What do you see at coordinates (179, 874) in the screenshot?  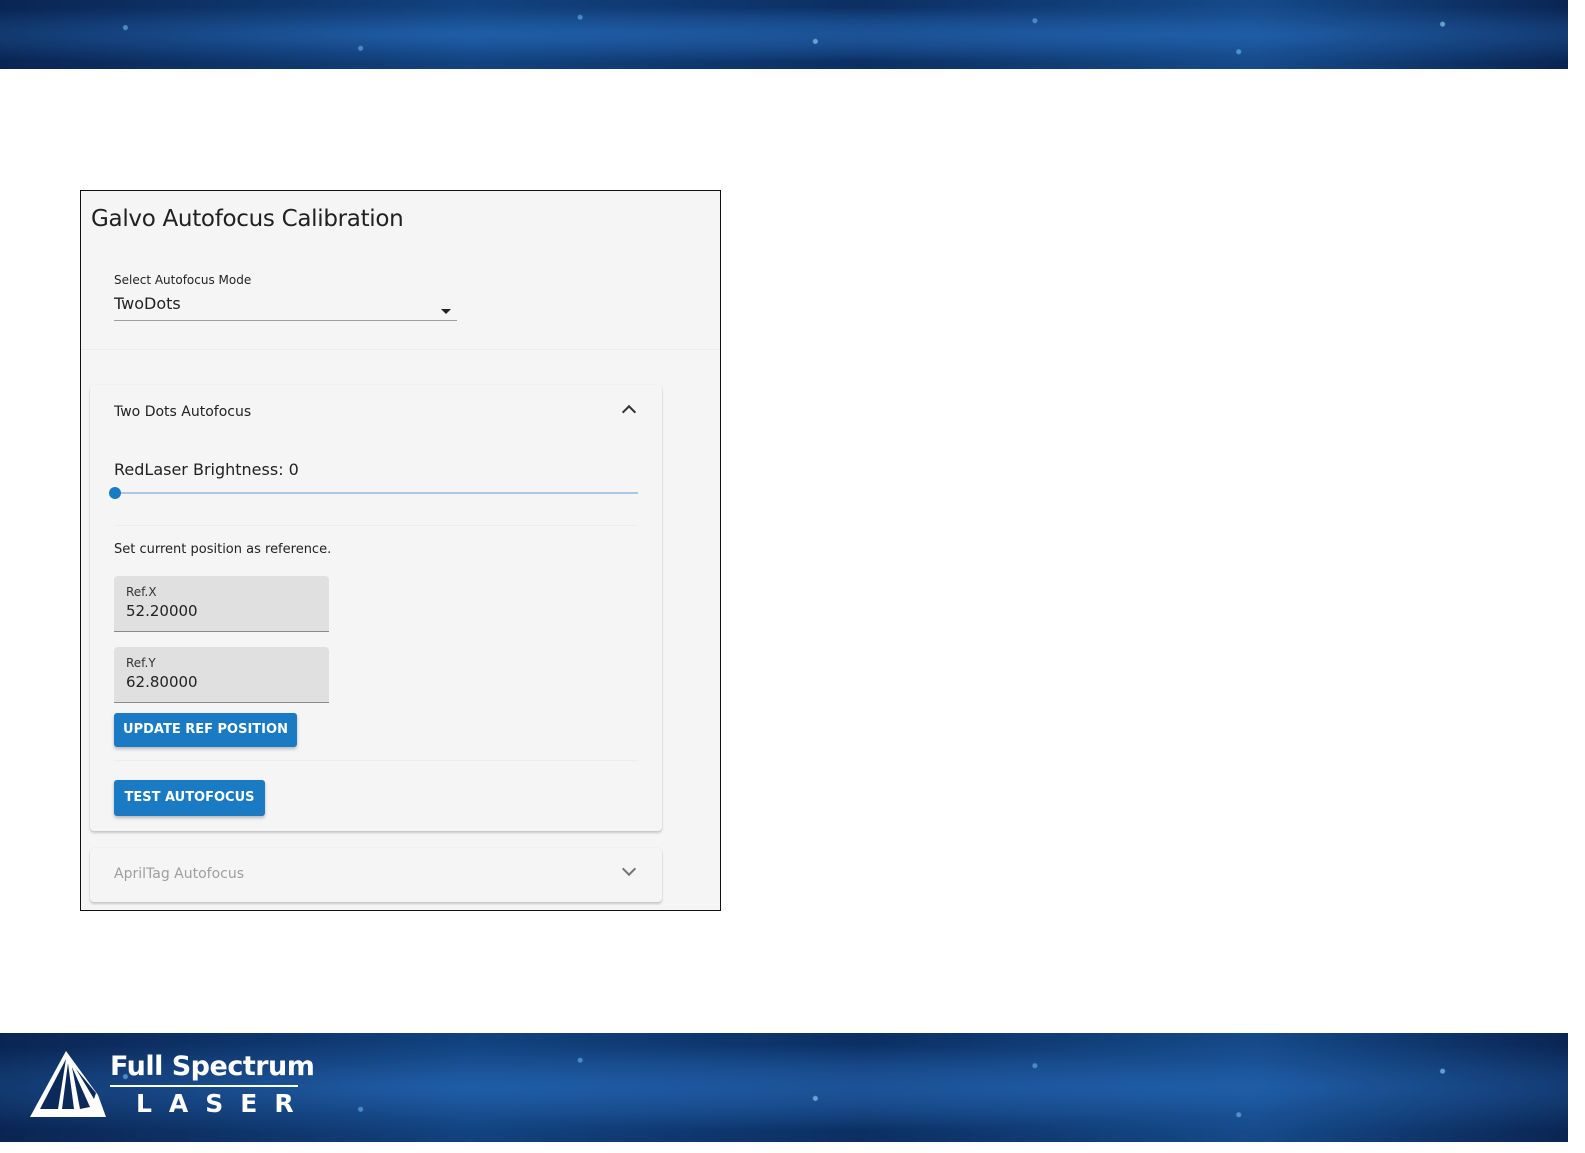 I see `apriltag-autofocus-title: AprilTag Autofocus` at bounding box center [179, 874].